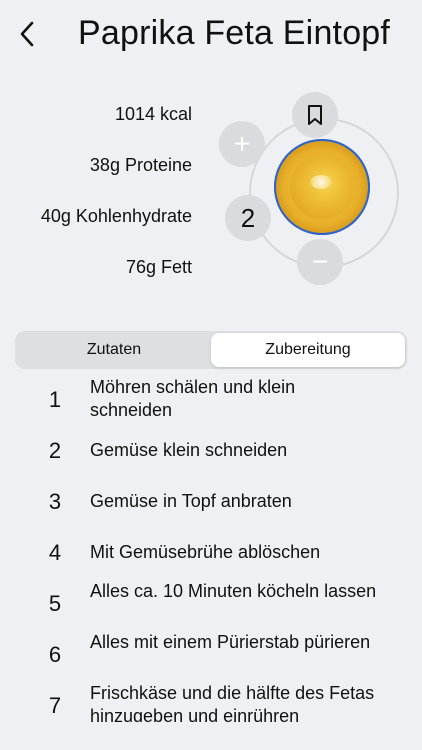  I want to click on soup-surface, so click(322, 187).